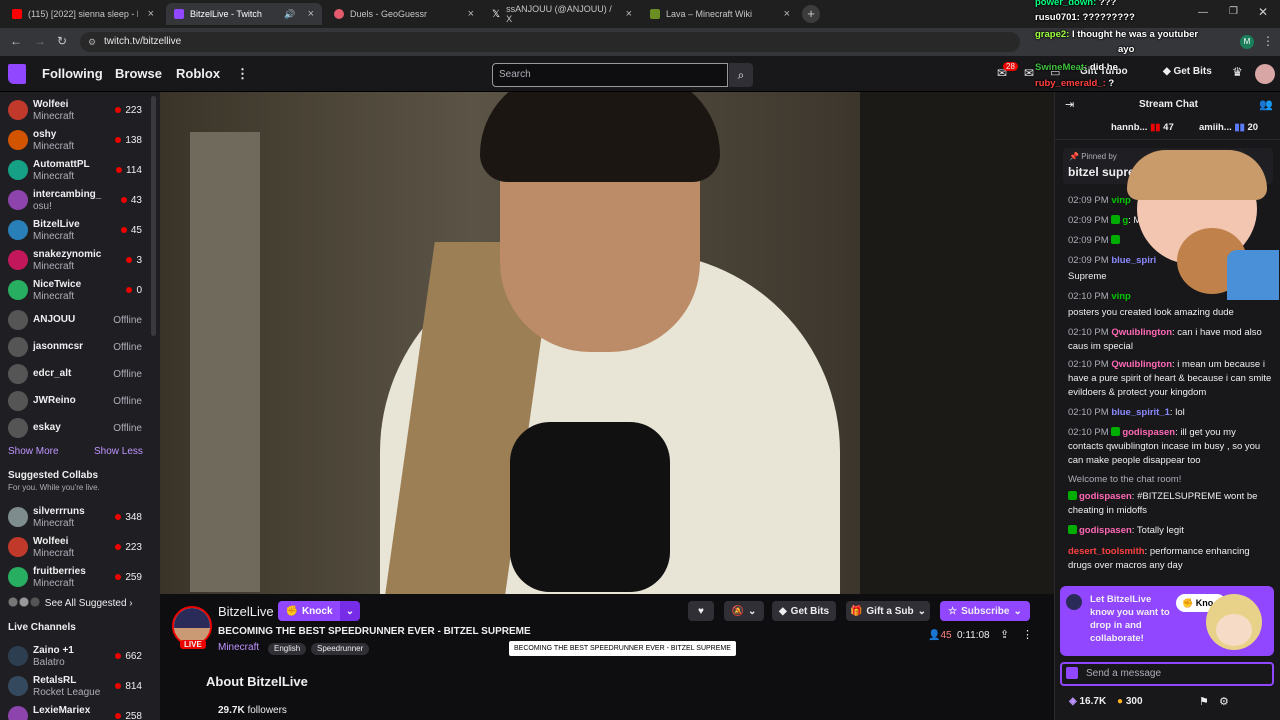 The image size is (1280, 720). What do you see at coordinates (1237, 72) in the screenshot?
I see `prime-icon: ♛` at bounding box center [1237, 72].